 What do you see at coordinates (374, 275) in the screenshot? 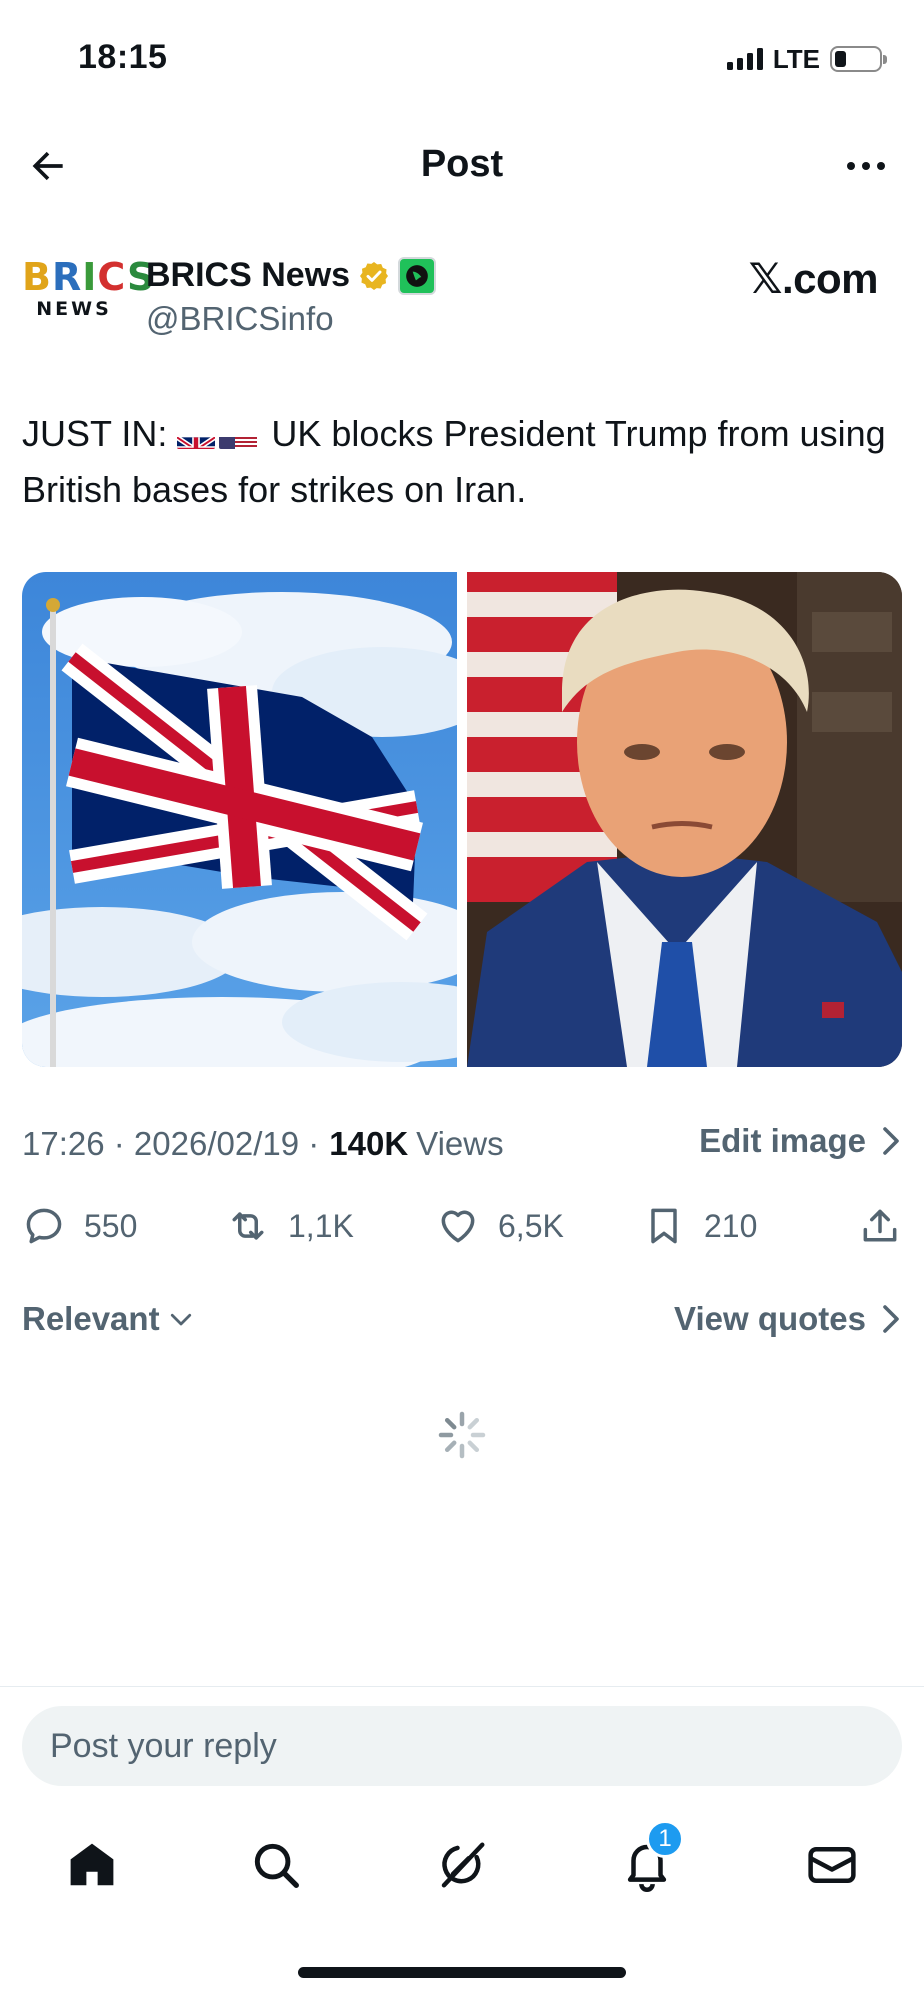
I see `verified-badge-icon` at bounding box center [374, 275].